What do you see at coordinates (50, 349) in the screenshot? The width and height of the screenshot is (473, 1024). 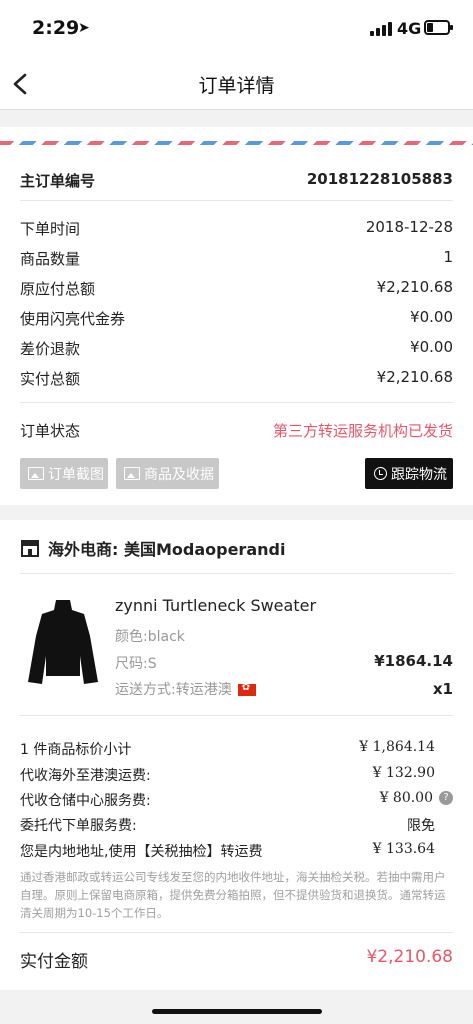 I see `refund-label: 差价退款` at bounding box center [50, 349].